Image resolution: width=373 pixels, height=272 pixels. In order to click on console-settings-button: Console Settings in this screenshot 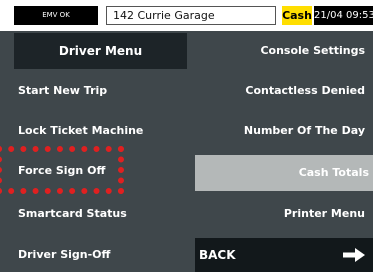, I will do `click(282, 51)`.